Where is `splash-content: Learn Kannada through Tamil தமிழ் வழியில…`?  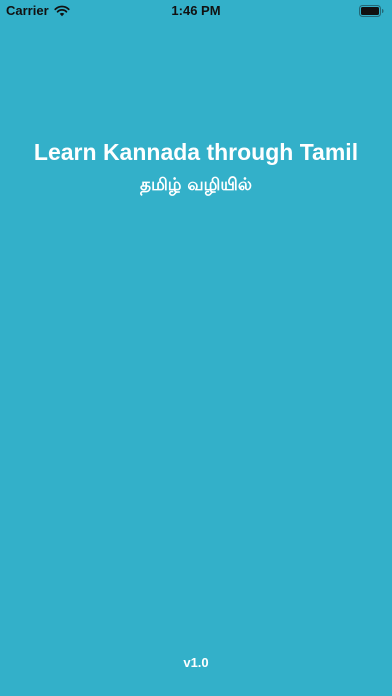
splash-content: Learn Kannada through Tamil தமிழ் வழியில… is located at coordinates (196, 166).